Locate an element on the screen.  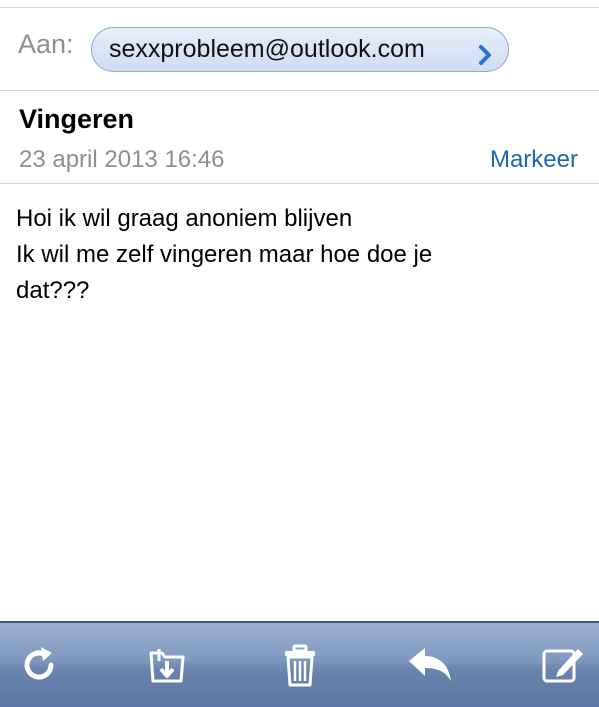
message-date: 23 april 2013 16:46 is located at coordinates (122, 159).